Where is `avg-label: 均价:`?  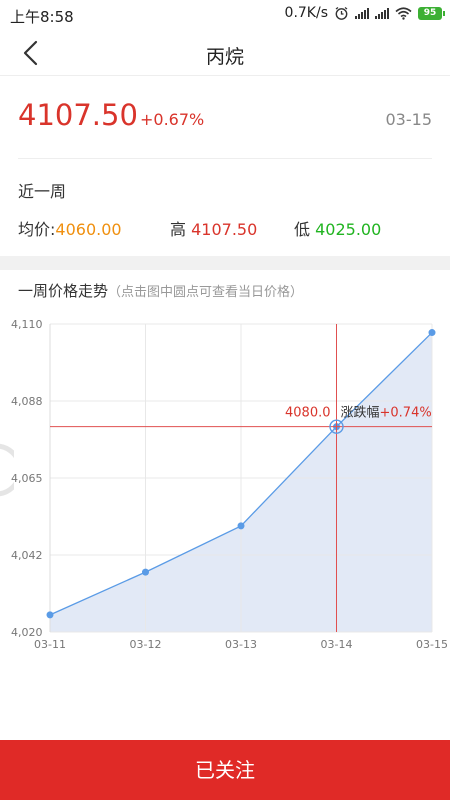 avg-label: 均价: is located at coordinates (37, 229).